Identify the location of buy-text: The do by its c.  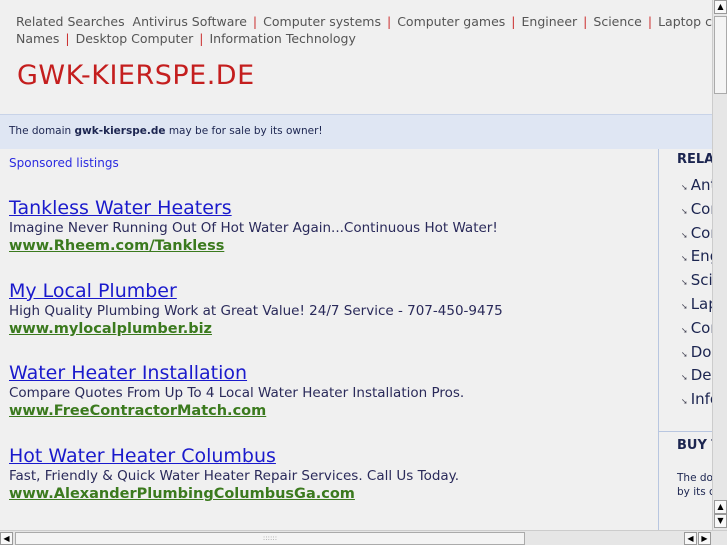
(694, 485).